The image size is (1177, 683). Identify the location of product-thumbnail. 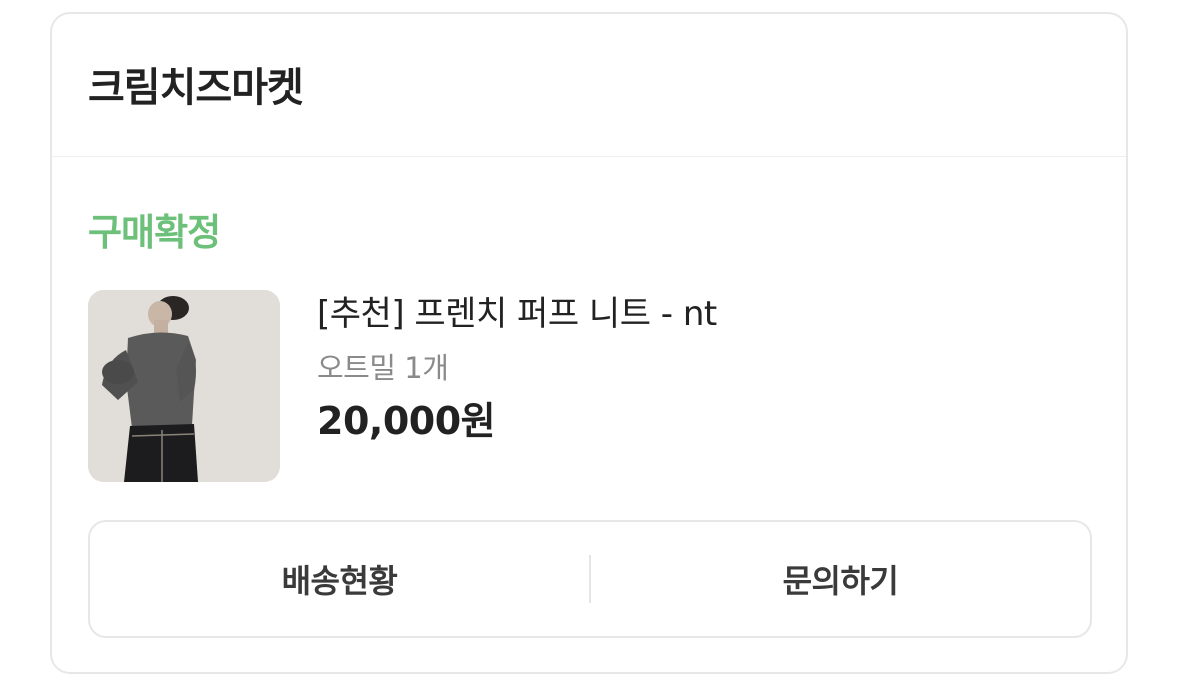
(184, 386).